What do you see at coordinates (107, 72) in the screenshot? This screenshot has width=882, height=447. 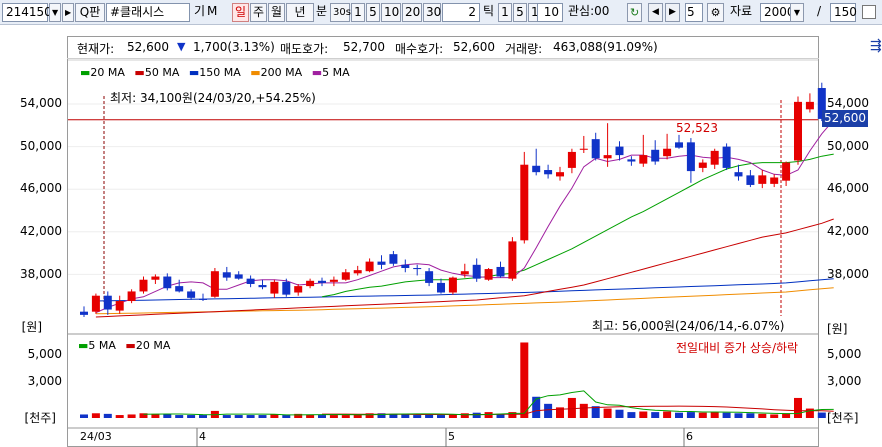 I see `legend-ma20: 20 MA` at bounding box center [107, 72].